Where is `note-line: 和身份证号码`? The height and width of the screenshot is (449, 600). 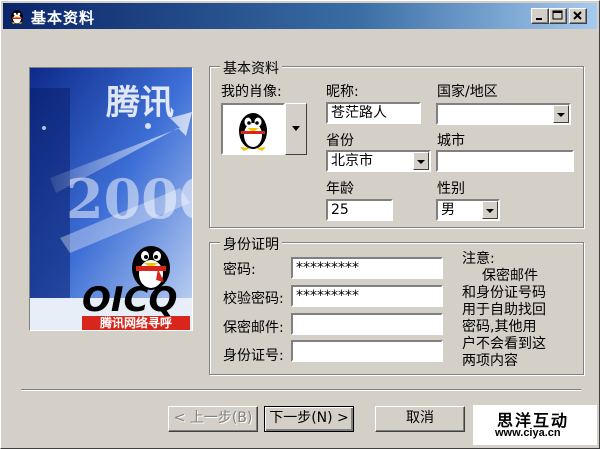 note-line: 和身份证号码 is located at coordinates (504, 293).